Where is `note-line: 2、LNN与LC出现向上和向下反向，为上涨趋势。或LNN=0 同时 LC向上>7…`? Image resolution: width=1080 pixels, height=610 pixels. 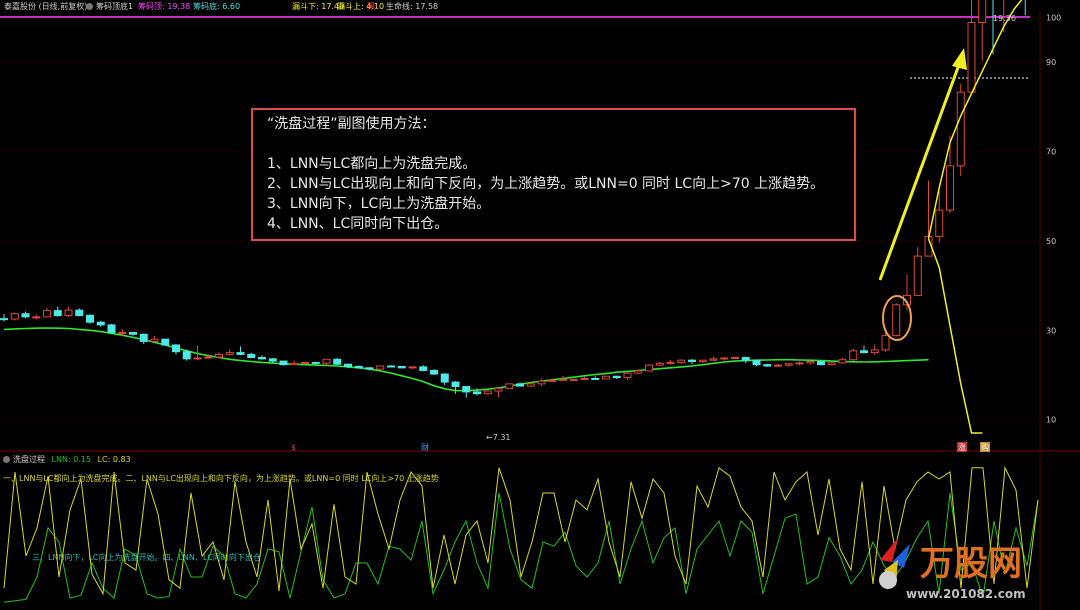
note-line: 2、LNN与LC出现向上和向下反向，为上涨趋势。或LNN=0 同时 LC向上>7… is located at coordinates (546, 184).